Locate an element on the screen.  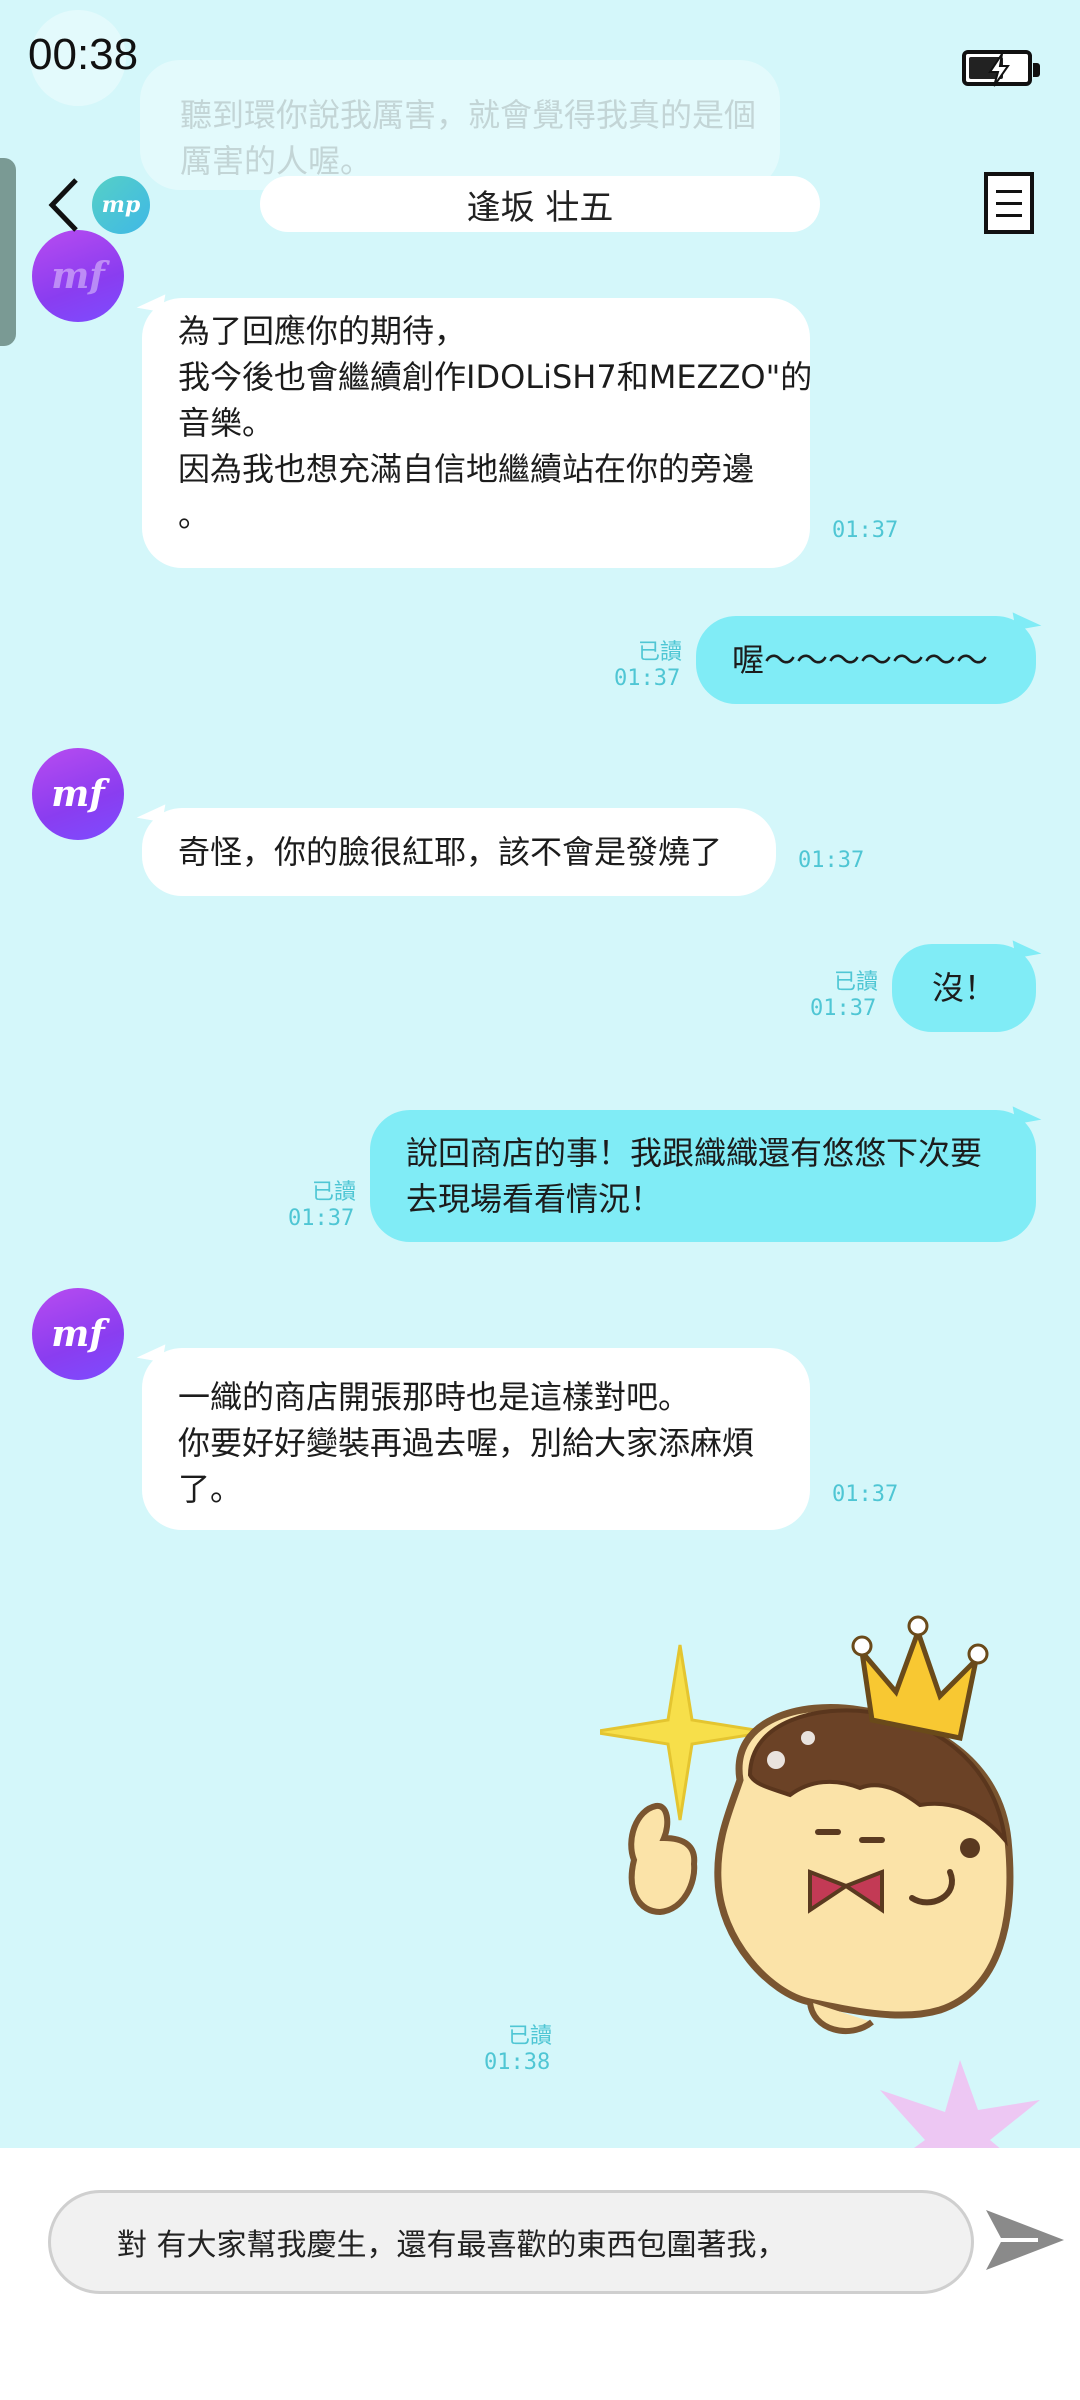
sticker-mascot is located at coordinates (805, 1830).